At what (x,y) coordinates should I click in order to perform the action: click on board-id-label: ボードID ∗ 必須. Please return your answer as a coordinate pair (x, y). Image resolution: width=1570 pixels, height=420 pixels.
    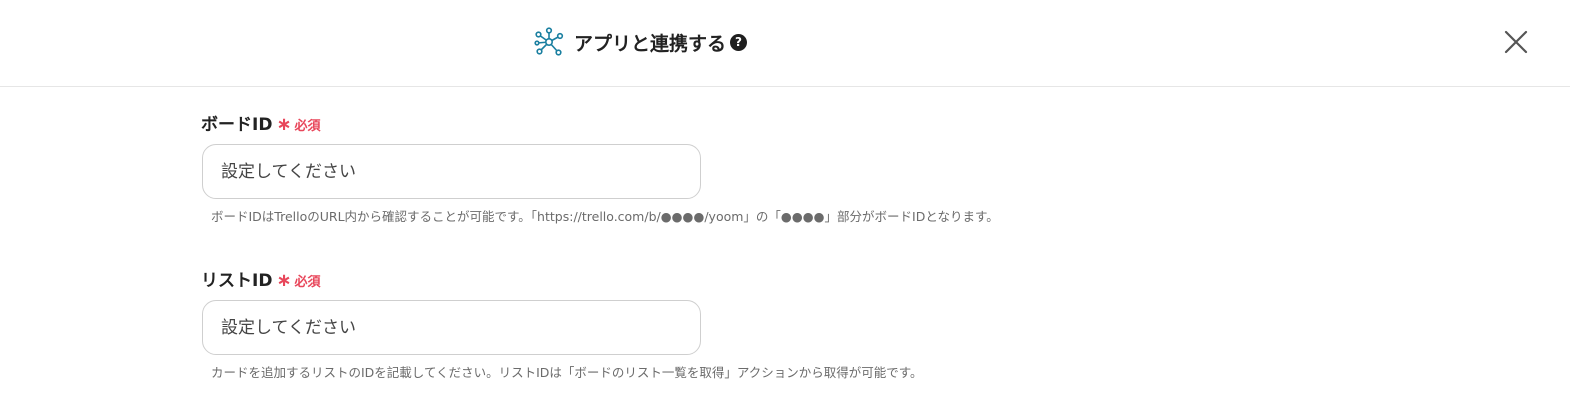
    Looking at the image, I should click on (261, 122).